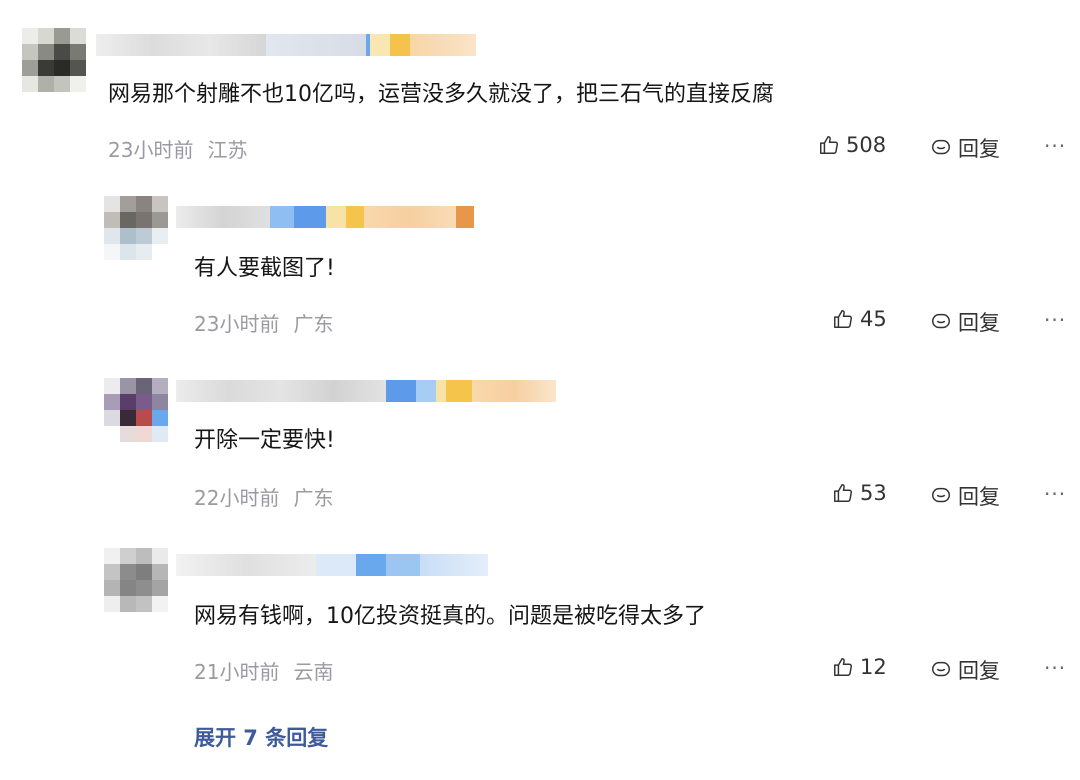 This screenshot has width=1080, height=780. Describe the element at coordinates (866, 145) in the screenshot. I see `like-count: 508` at that location.